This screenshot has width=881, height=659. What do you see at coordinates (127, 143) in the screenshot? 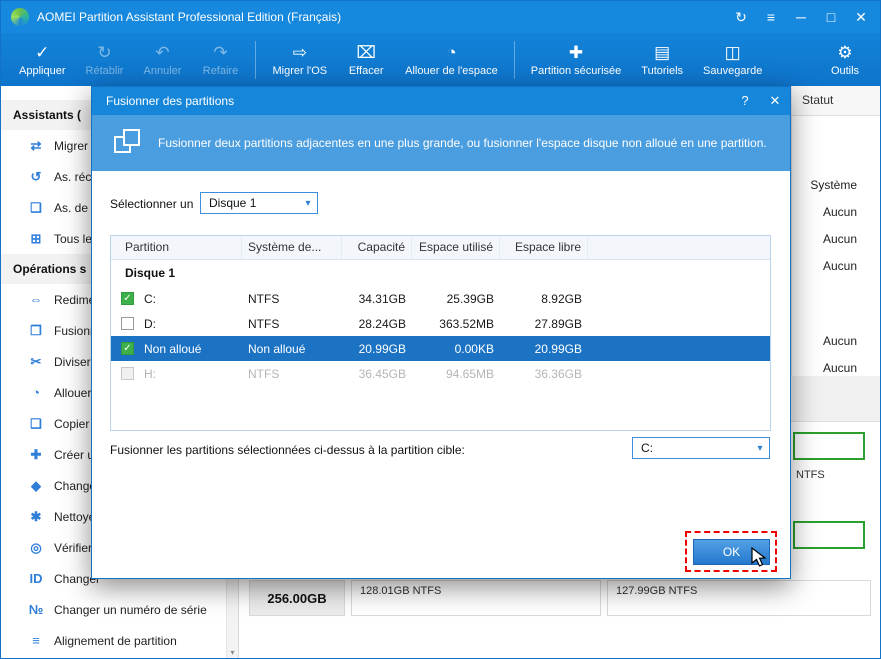
I see `merge-partitions-icon` at bounding box center [127, 143].